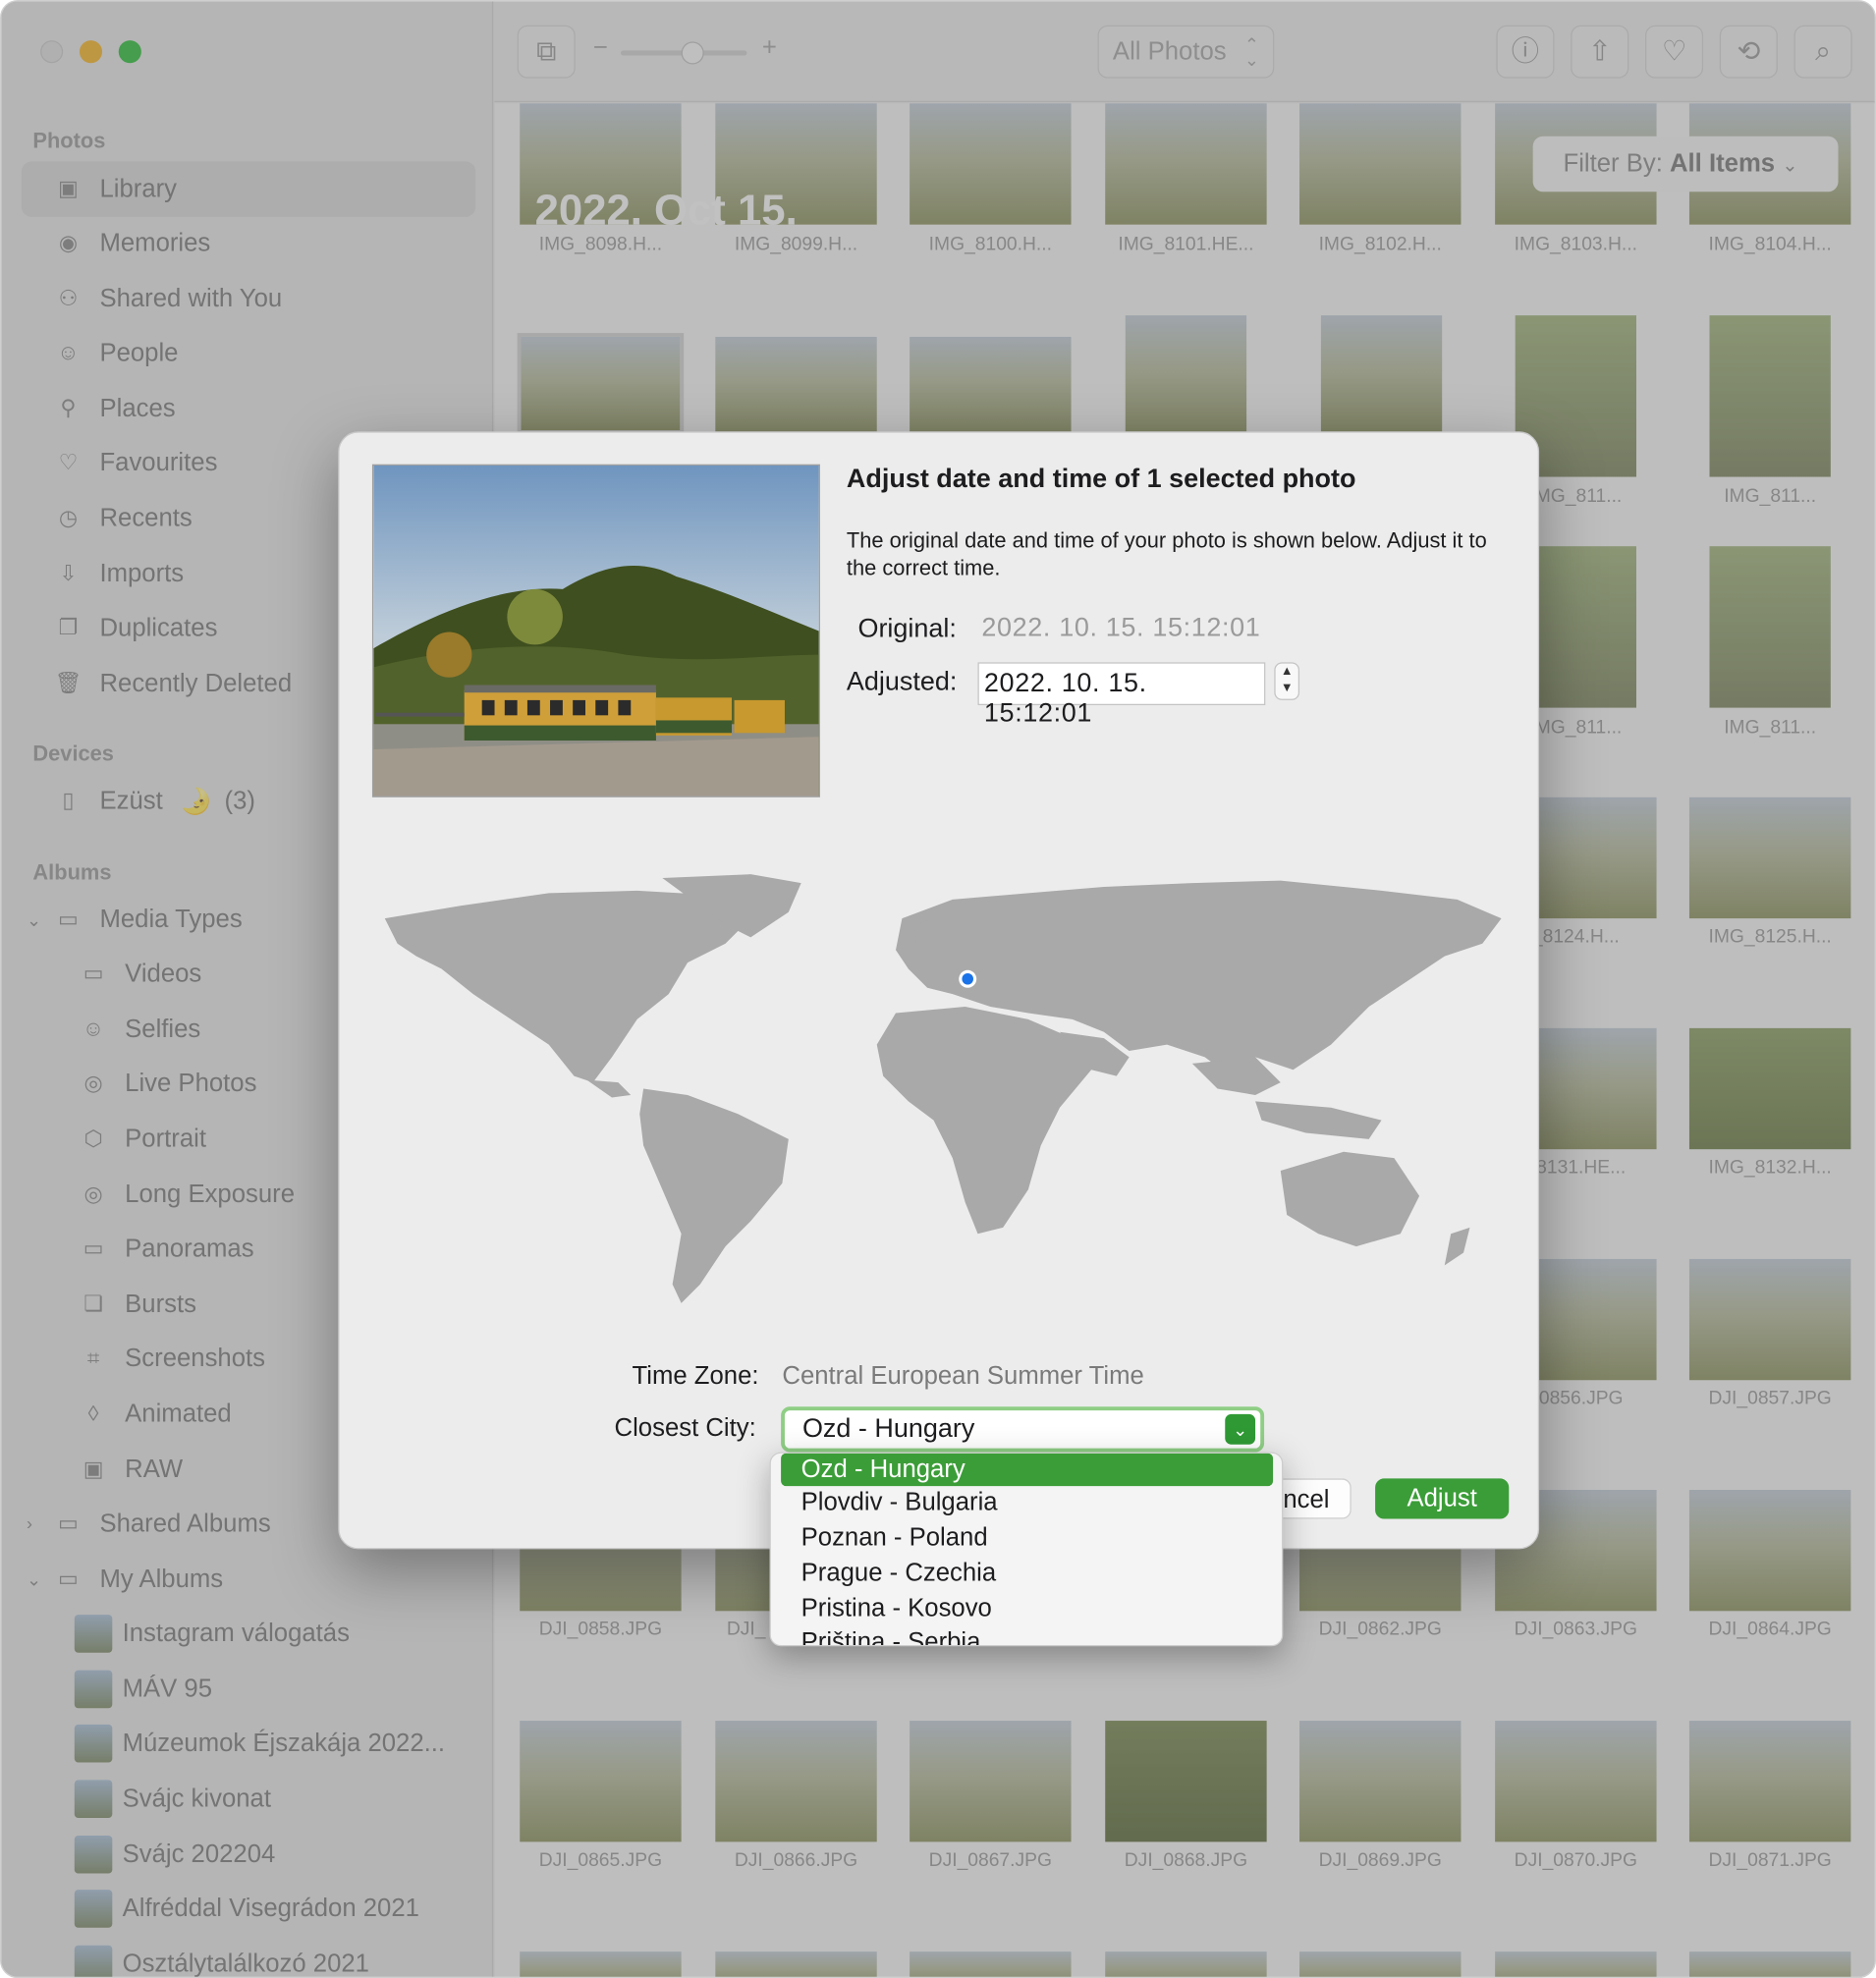 This screenshot has height=1978, width=1876. What do you see at coordinates (685, 1428) in the screenshot?
I see `closest-city-label: Closest City:` at bounding box center [685, 1428].